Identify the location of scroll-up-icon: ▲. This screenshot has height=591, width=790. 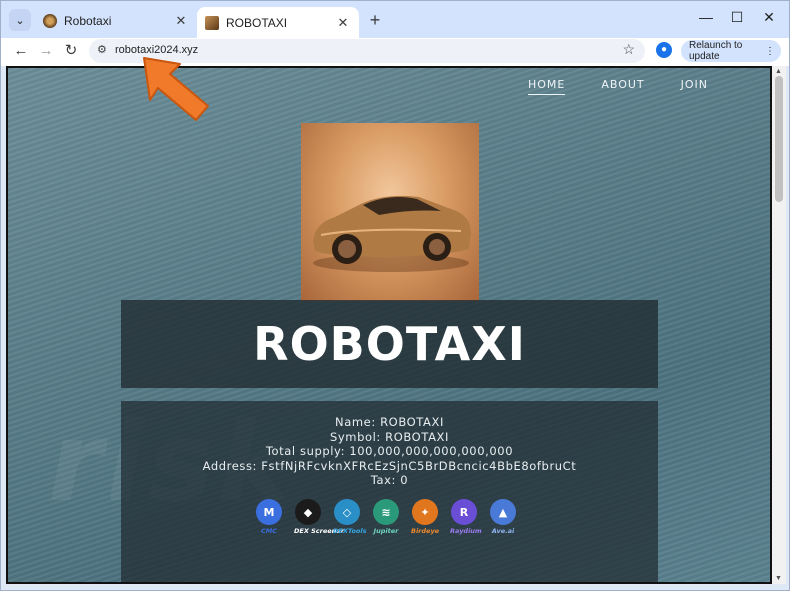
(778, 71).